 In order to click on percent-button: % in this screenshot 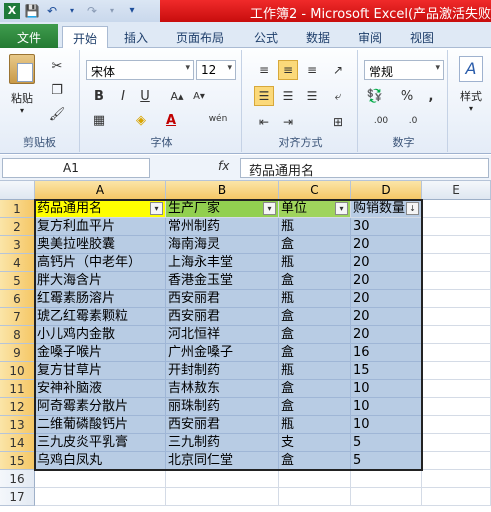, I will do `click(407, 97)`.